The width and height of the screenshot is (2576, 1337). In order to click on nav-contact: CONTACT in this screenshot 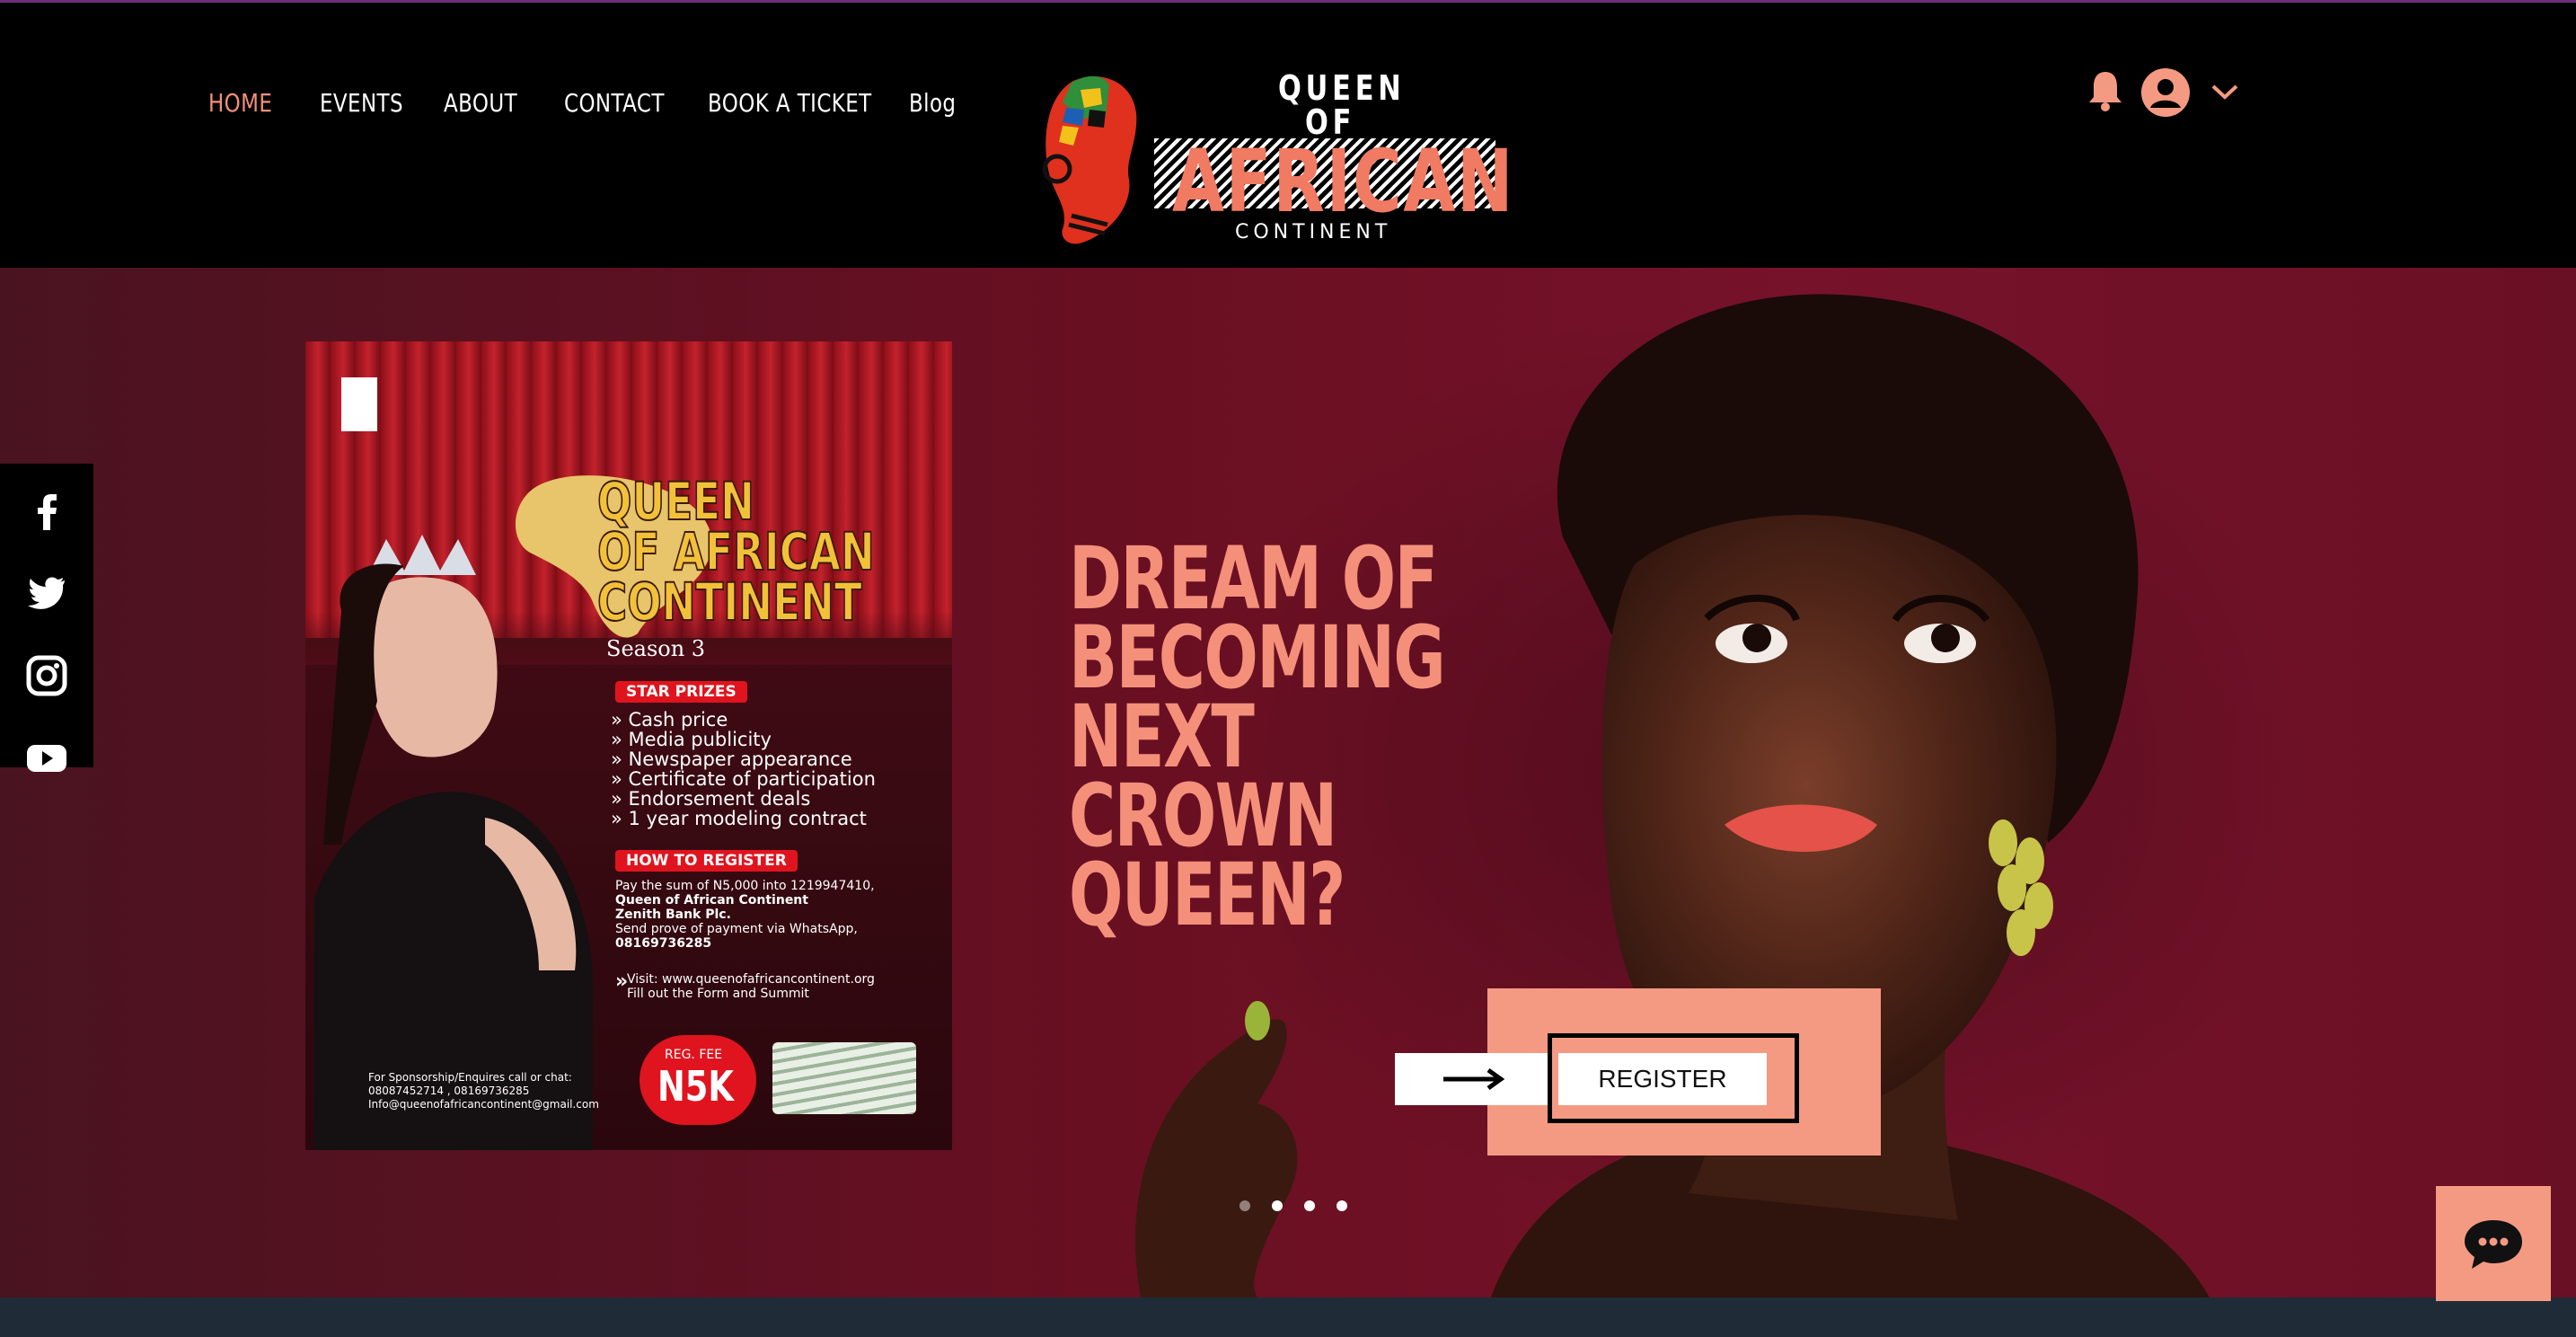, I will do `click(614, 103)`.